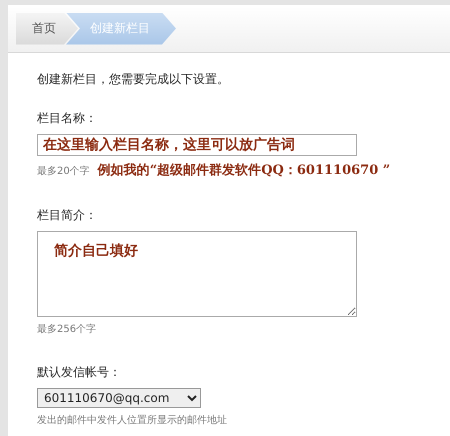  What do you see at coordinates (197, 145) in the screenshot?
I see `name-input-field: 在这里输入栏目名称，这里可以放广告词` at bounding box center [197, 145].